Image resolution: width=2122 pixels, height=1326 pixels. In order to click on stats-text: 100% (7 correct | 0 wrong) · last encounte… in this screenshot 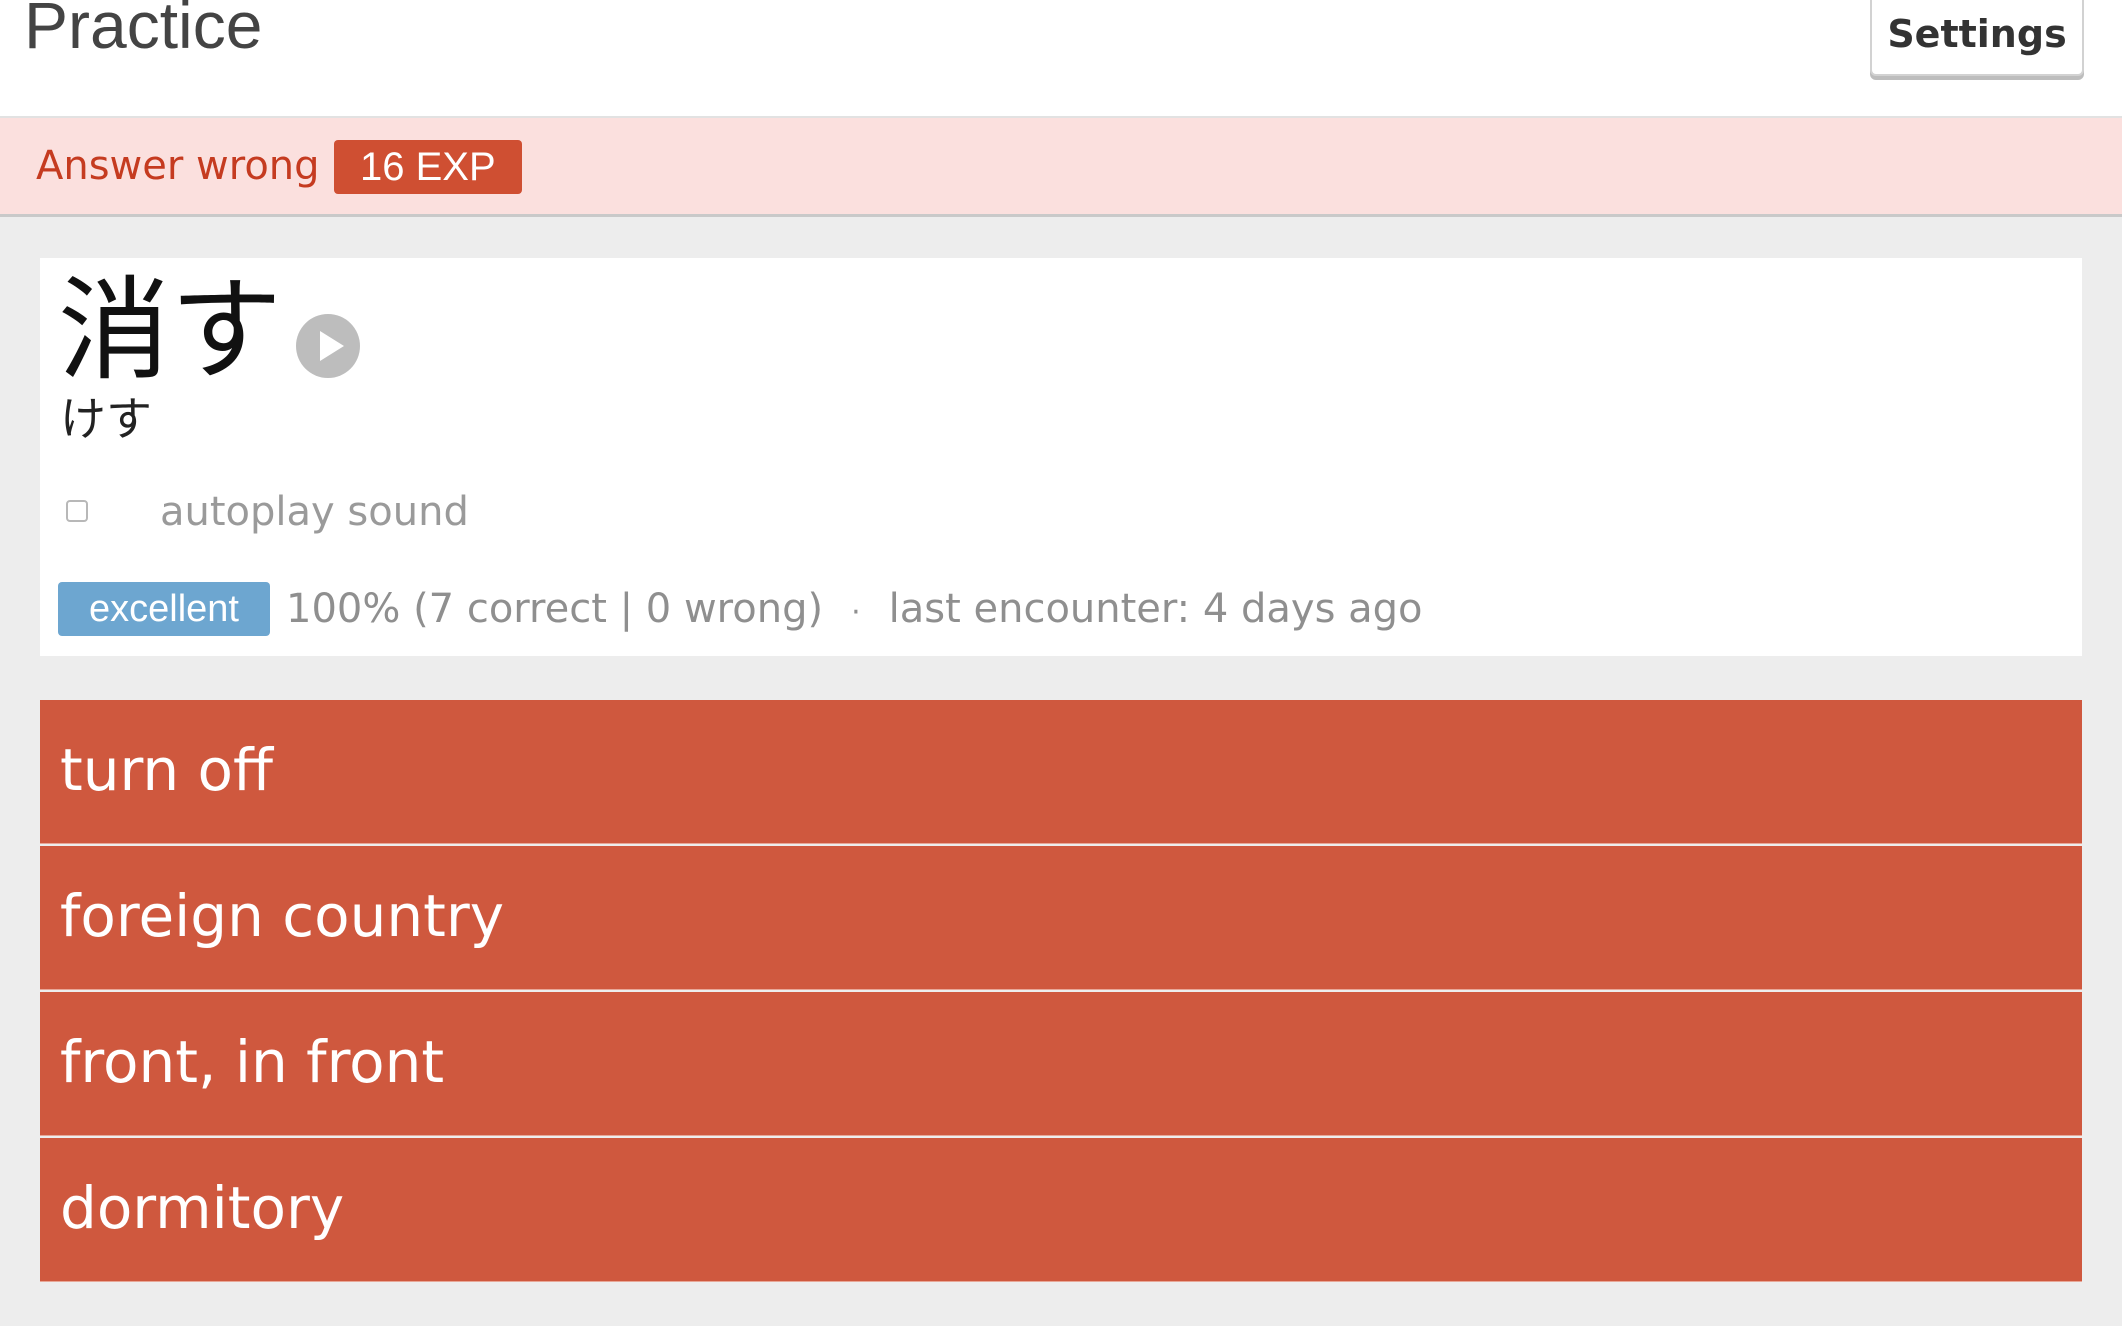, I will do `click(854, 611)`.